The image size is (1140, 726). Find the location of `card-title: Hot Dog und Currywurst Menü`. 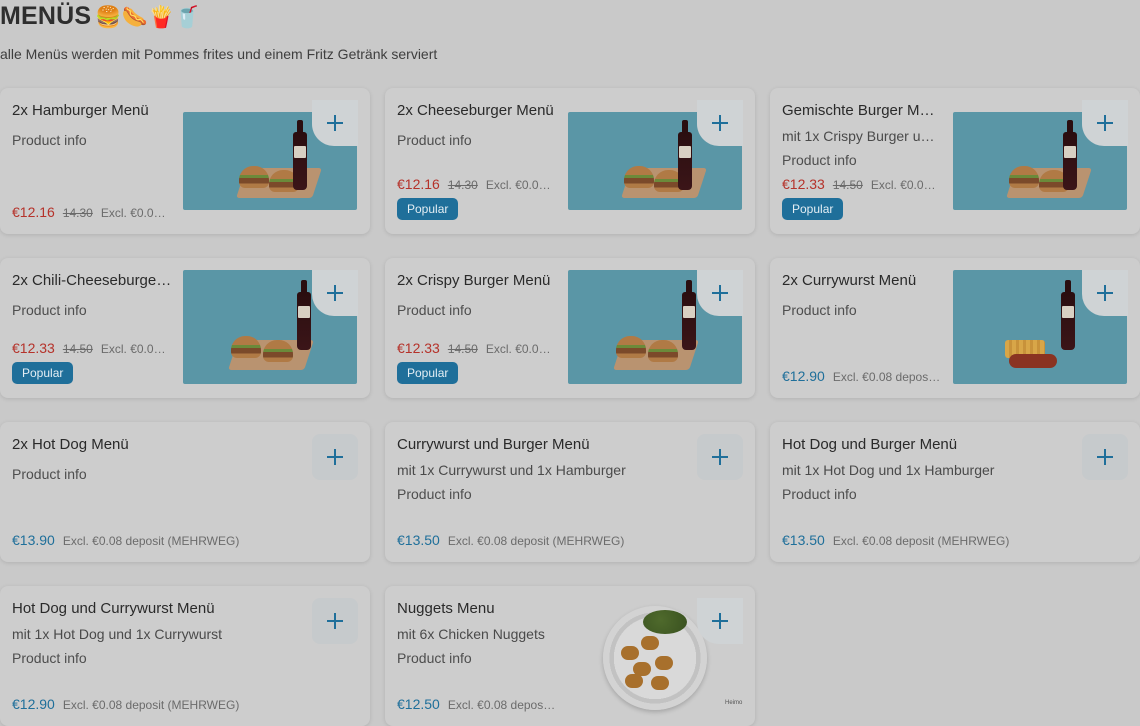

card-title: Hot Dog und Currywurst Menü is located at coordinates (113, 608).